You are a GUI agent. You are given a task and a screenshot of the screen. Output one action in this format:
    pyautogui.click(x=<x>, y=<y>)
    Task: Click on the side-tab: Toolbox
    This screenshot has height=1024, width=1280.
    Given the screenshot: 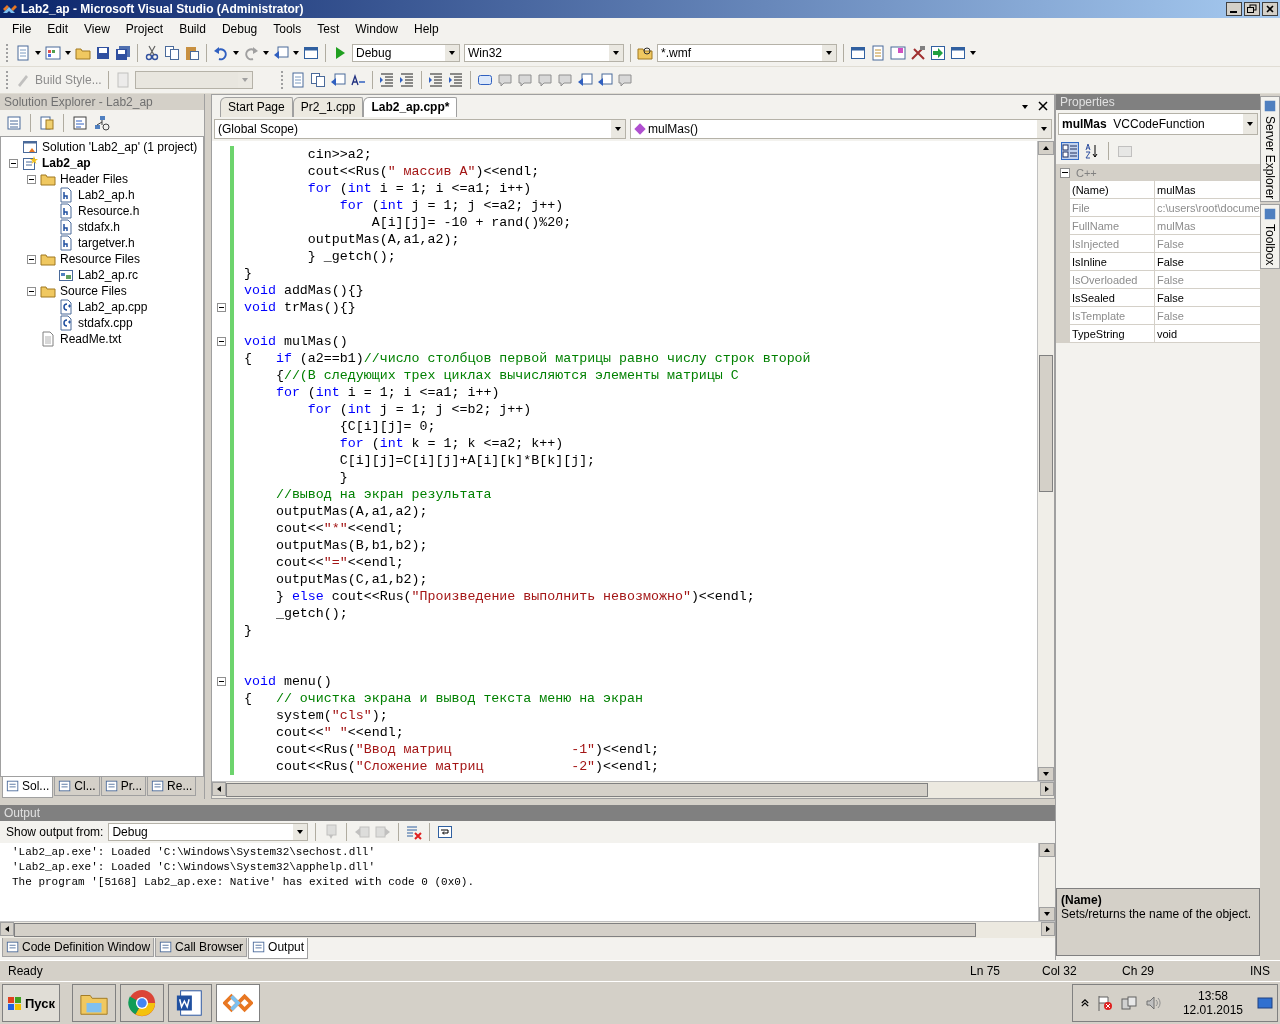 What is the action you would take?
    pyautogui.click(x=1270, y=236)
    